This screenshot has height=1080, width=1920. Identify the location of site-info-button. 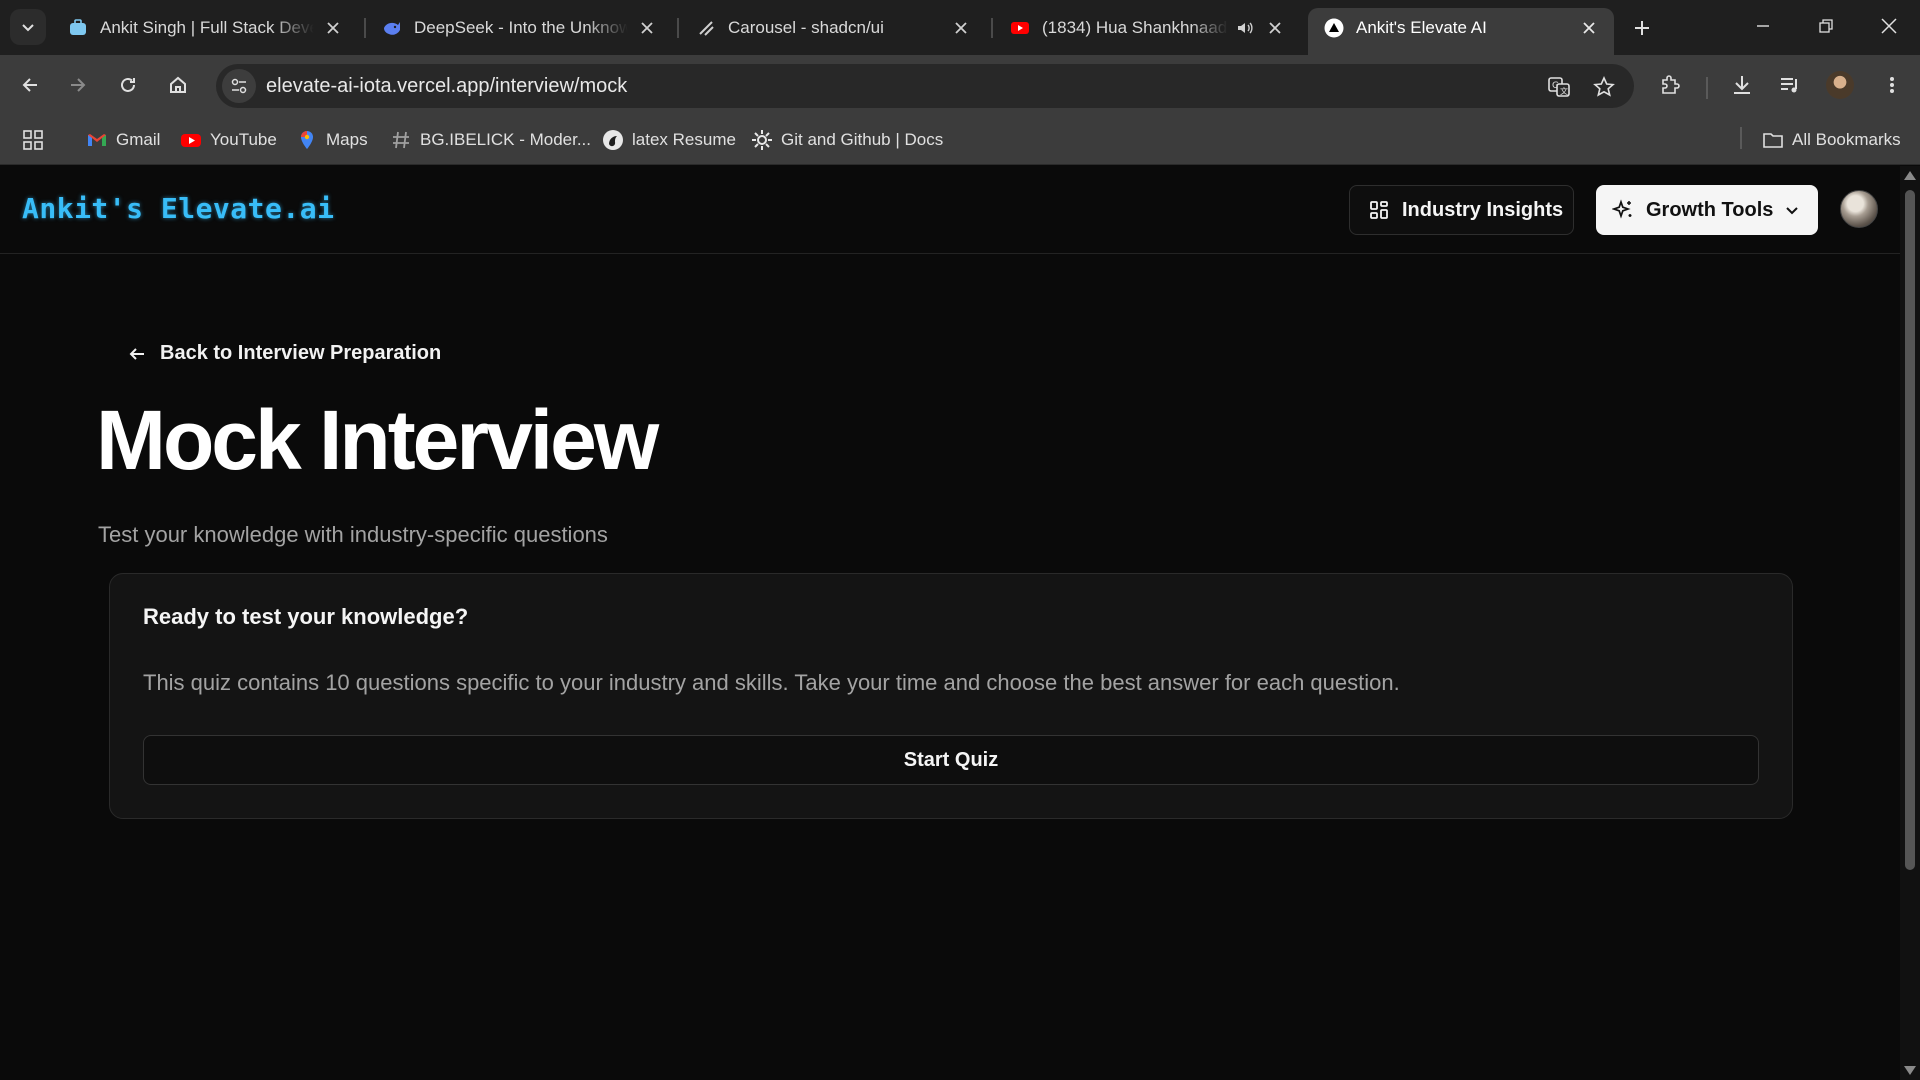
(239, 86).